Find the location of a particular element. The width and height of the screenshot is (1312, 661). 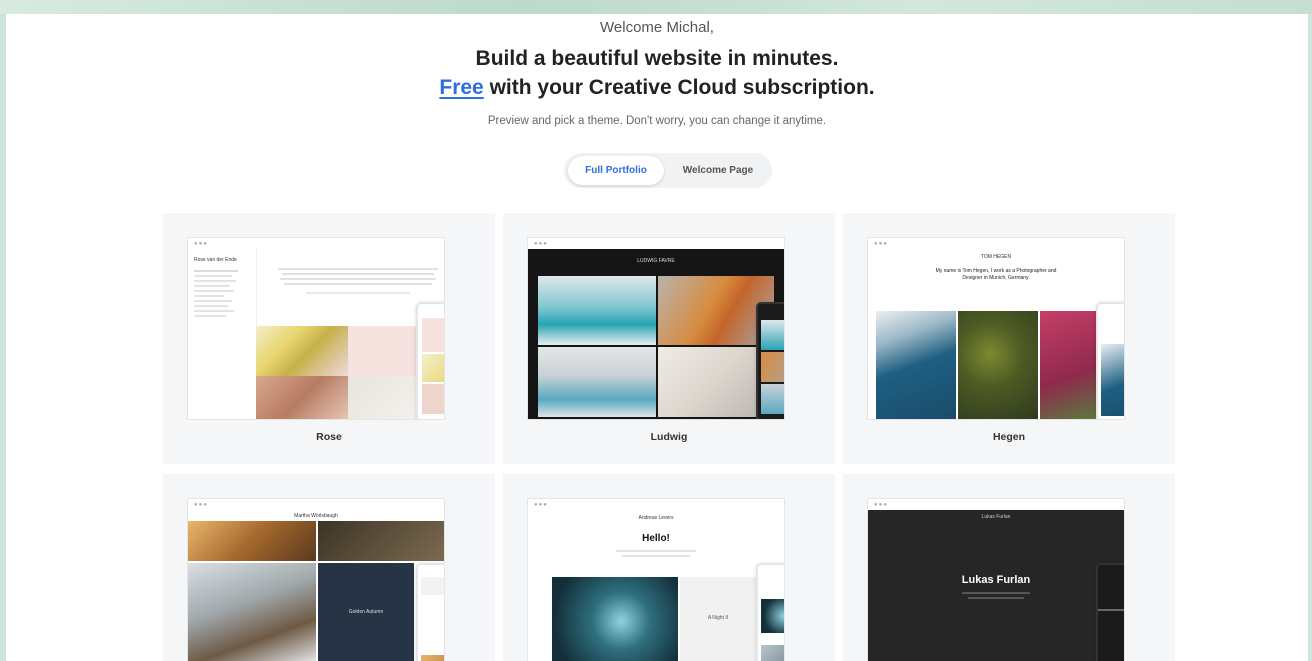

welcome-text: Welcome Michal, is located at coordinates (657, 27).